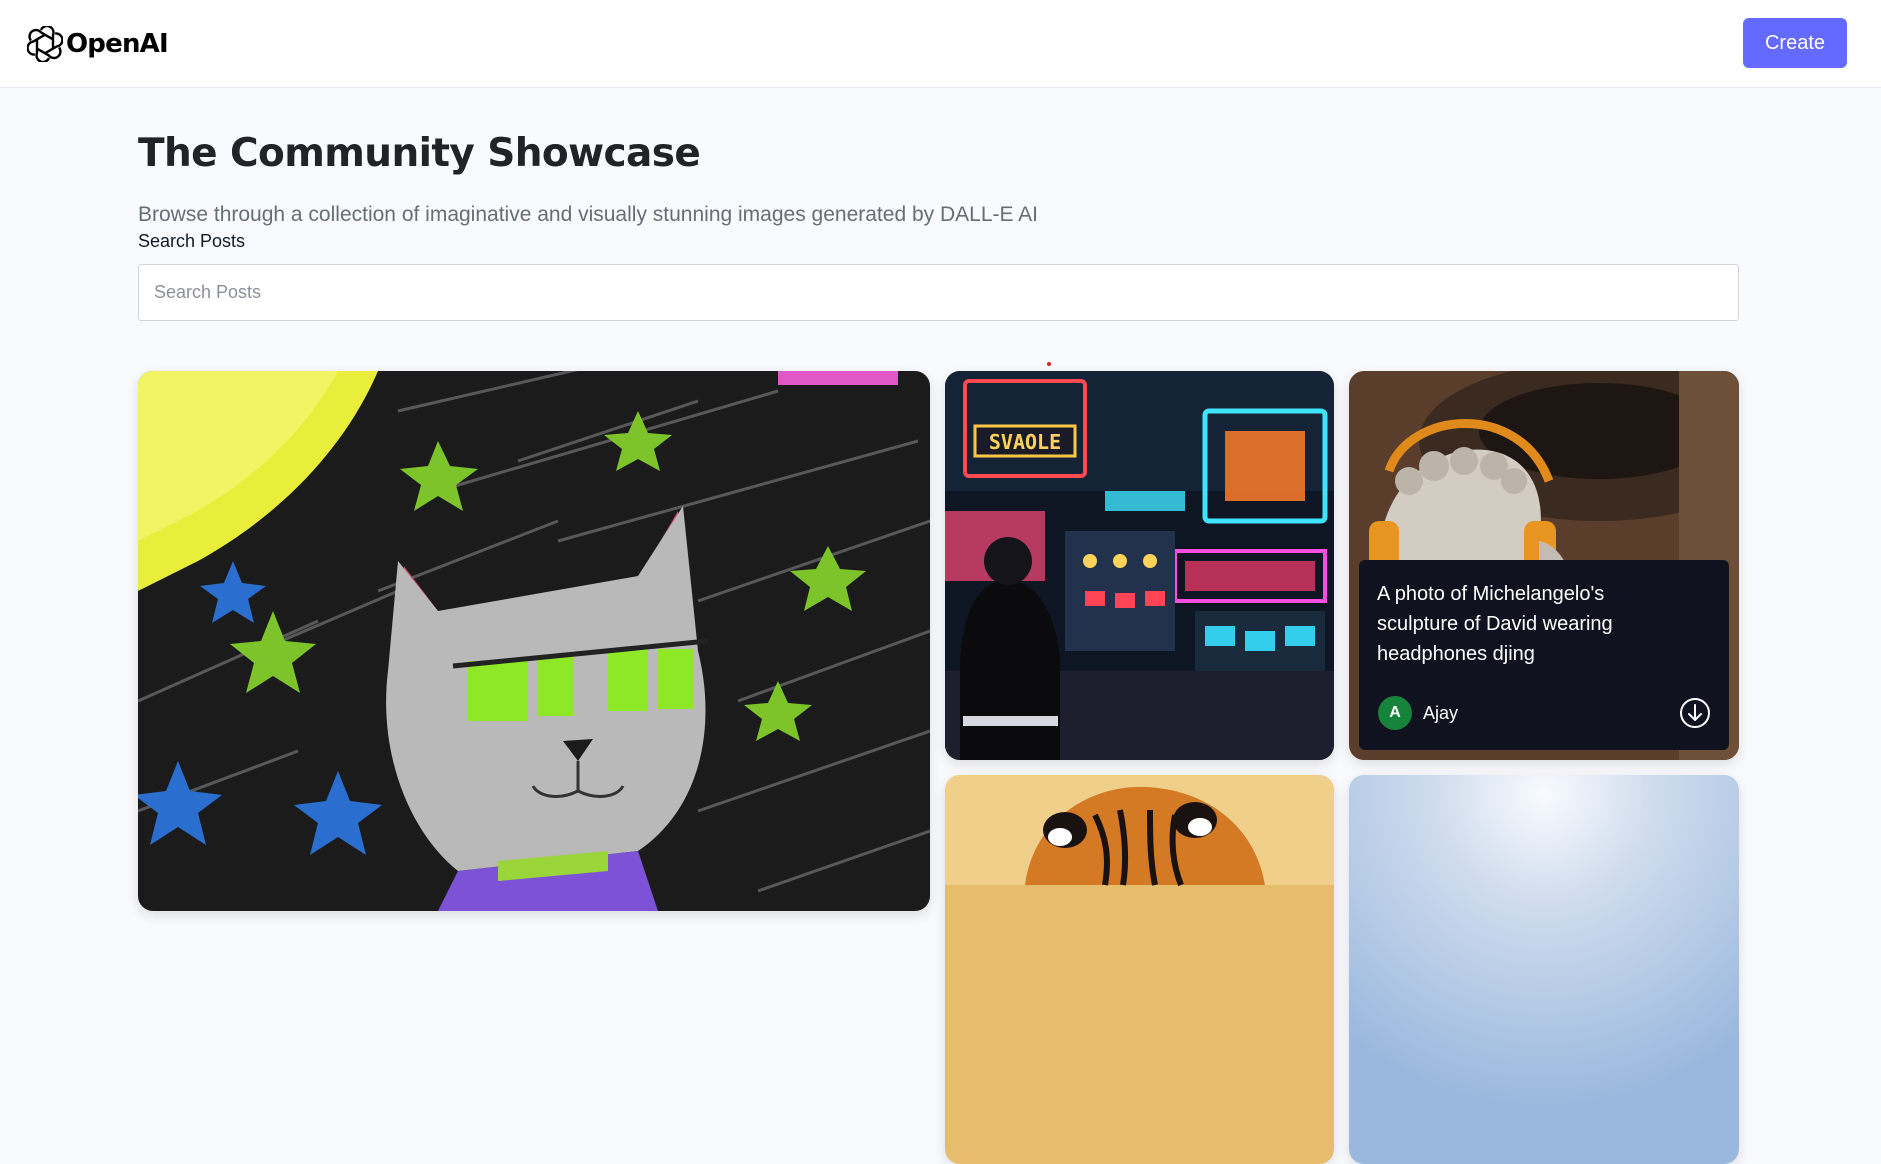 The image size is (1881, 1164). I want to click on create-button: Create, so click(1795, 43).